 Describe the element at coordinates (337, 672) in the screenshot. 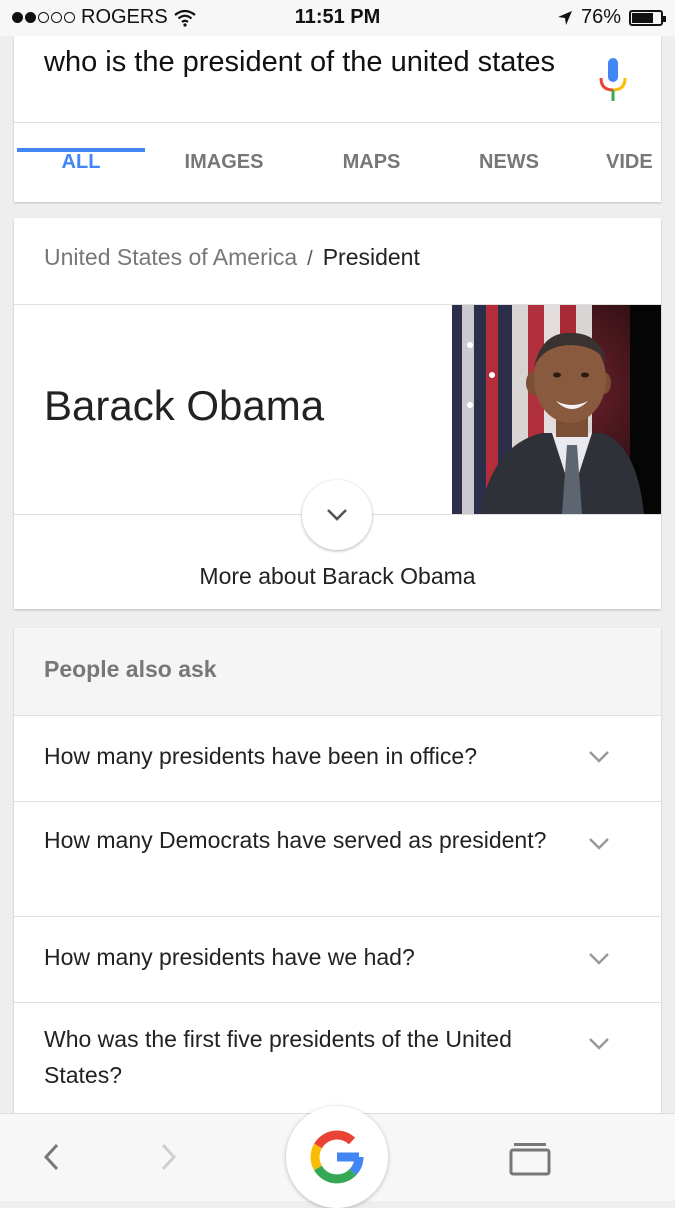

I see `paa-header: People also ask` at that location.